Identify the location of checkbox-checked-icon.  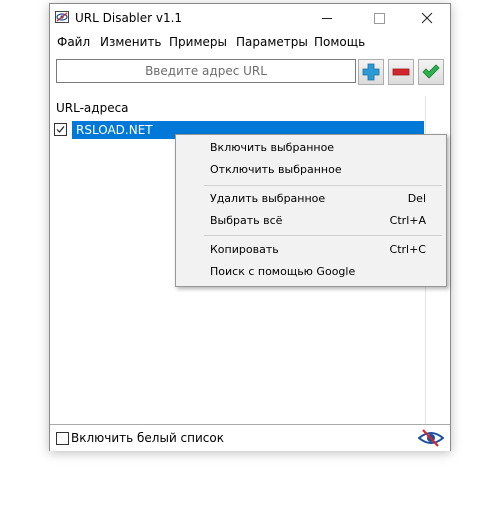
(60, 129).